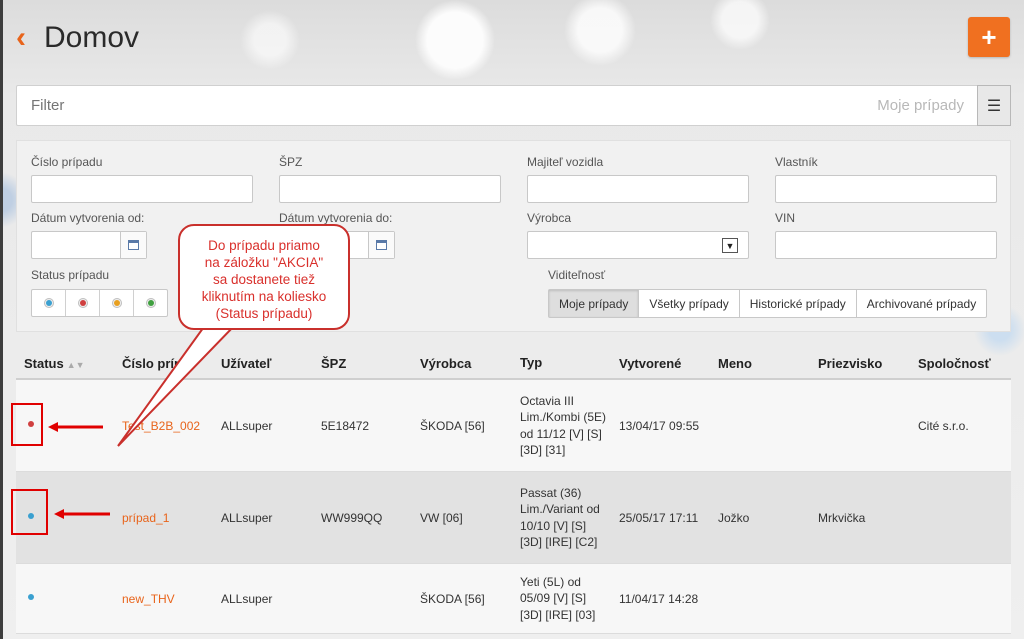 The height and width of the screenshot is (639, 1024). What do you see at coordinates (264, 296) in the screenshot?
I see `callout-line: kliknutím na koliesko` at bounding box center [264, 296].